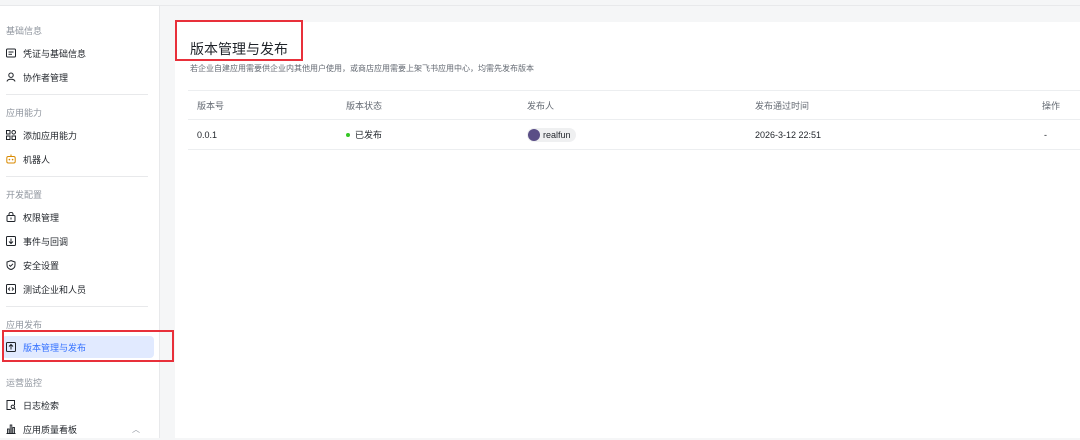 The image size is (1080, 440). I want to click on event-icon, so click(11, 241).